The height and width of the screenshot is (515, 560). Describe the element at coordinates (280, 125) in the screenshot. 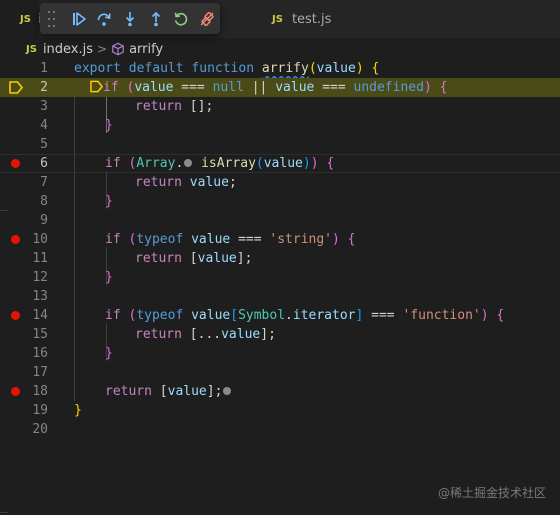

I see `code-line: 4 }` at that location.